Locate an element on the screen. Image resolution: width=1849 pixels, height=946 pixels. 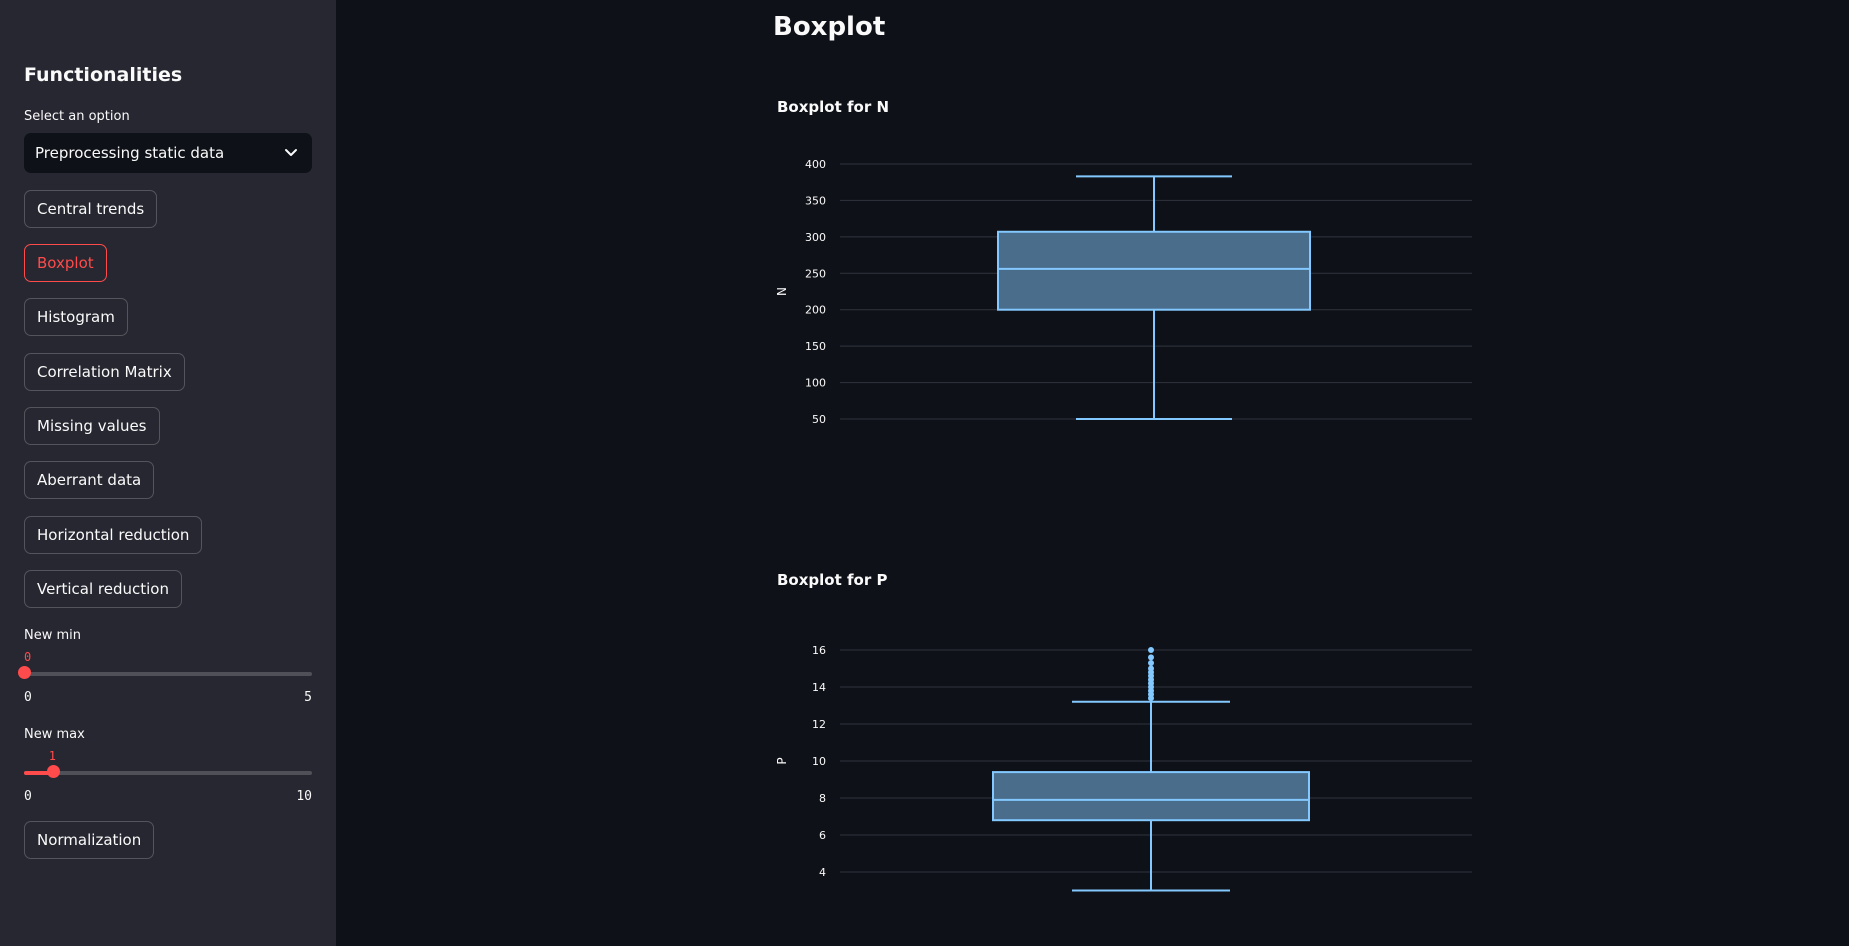
vertical-reduction-button: Vertical reduction is located at coordinates (103, 589).